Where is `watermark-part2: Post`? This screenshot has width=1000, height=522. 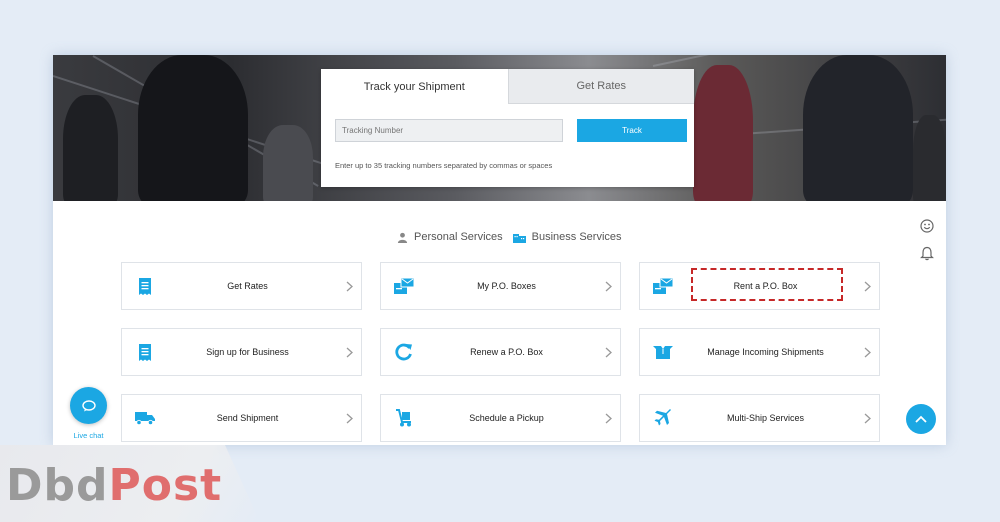
watermark-part2: Post is located at coordinates (165, 485).